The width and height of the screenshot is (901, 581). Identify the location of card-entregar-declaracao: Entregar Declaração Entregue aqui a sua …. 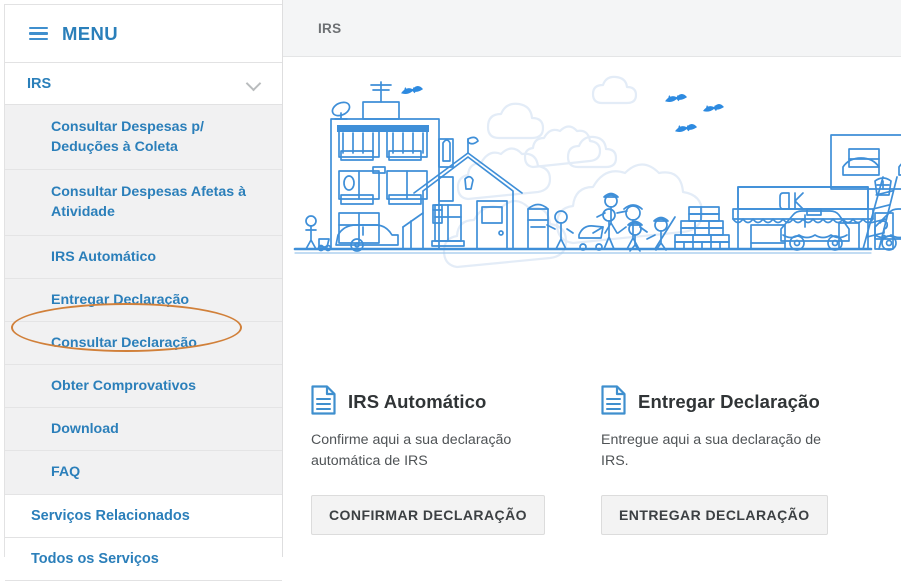
(746, 459).